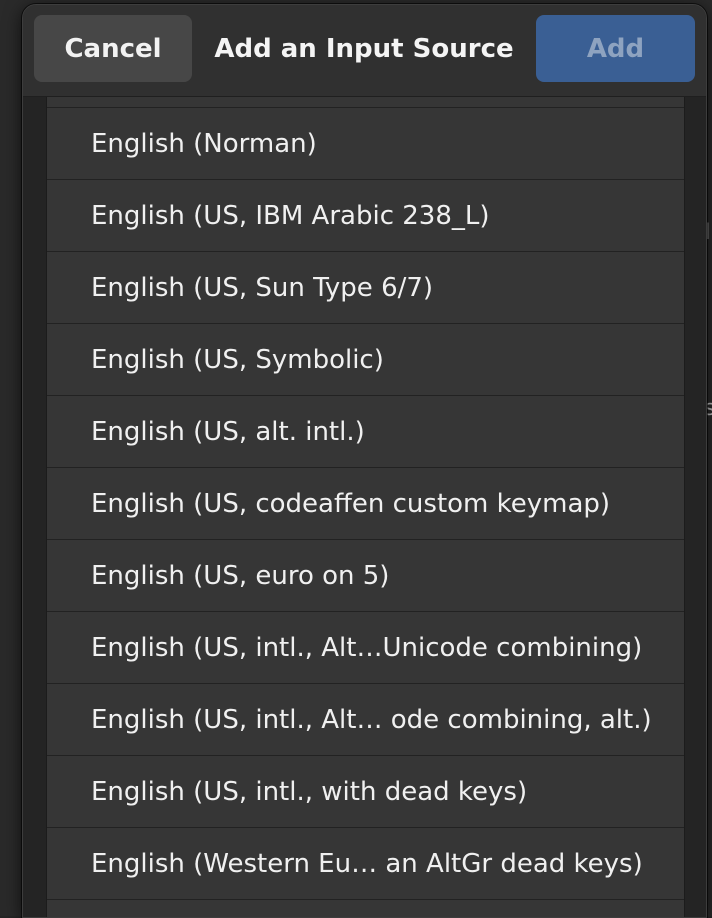 This screenshot has width=712, height=918. I want to click on list-item-label: English (US, alt. intl.), so click(228, 431).